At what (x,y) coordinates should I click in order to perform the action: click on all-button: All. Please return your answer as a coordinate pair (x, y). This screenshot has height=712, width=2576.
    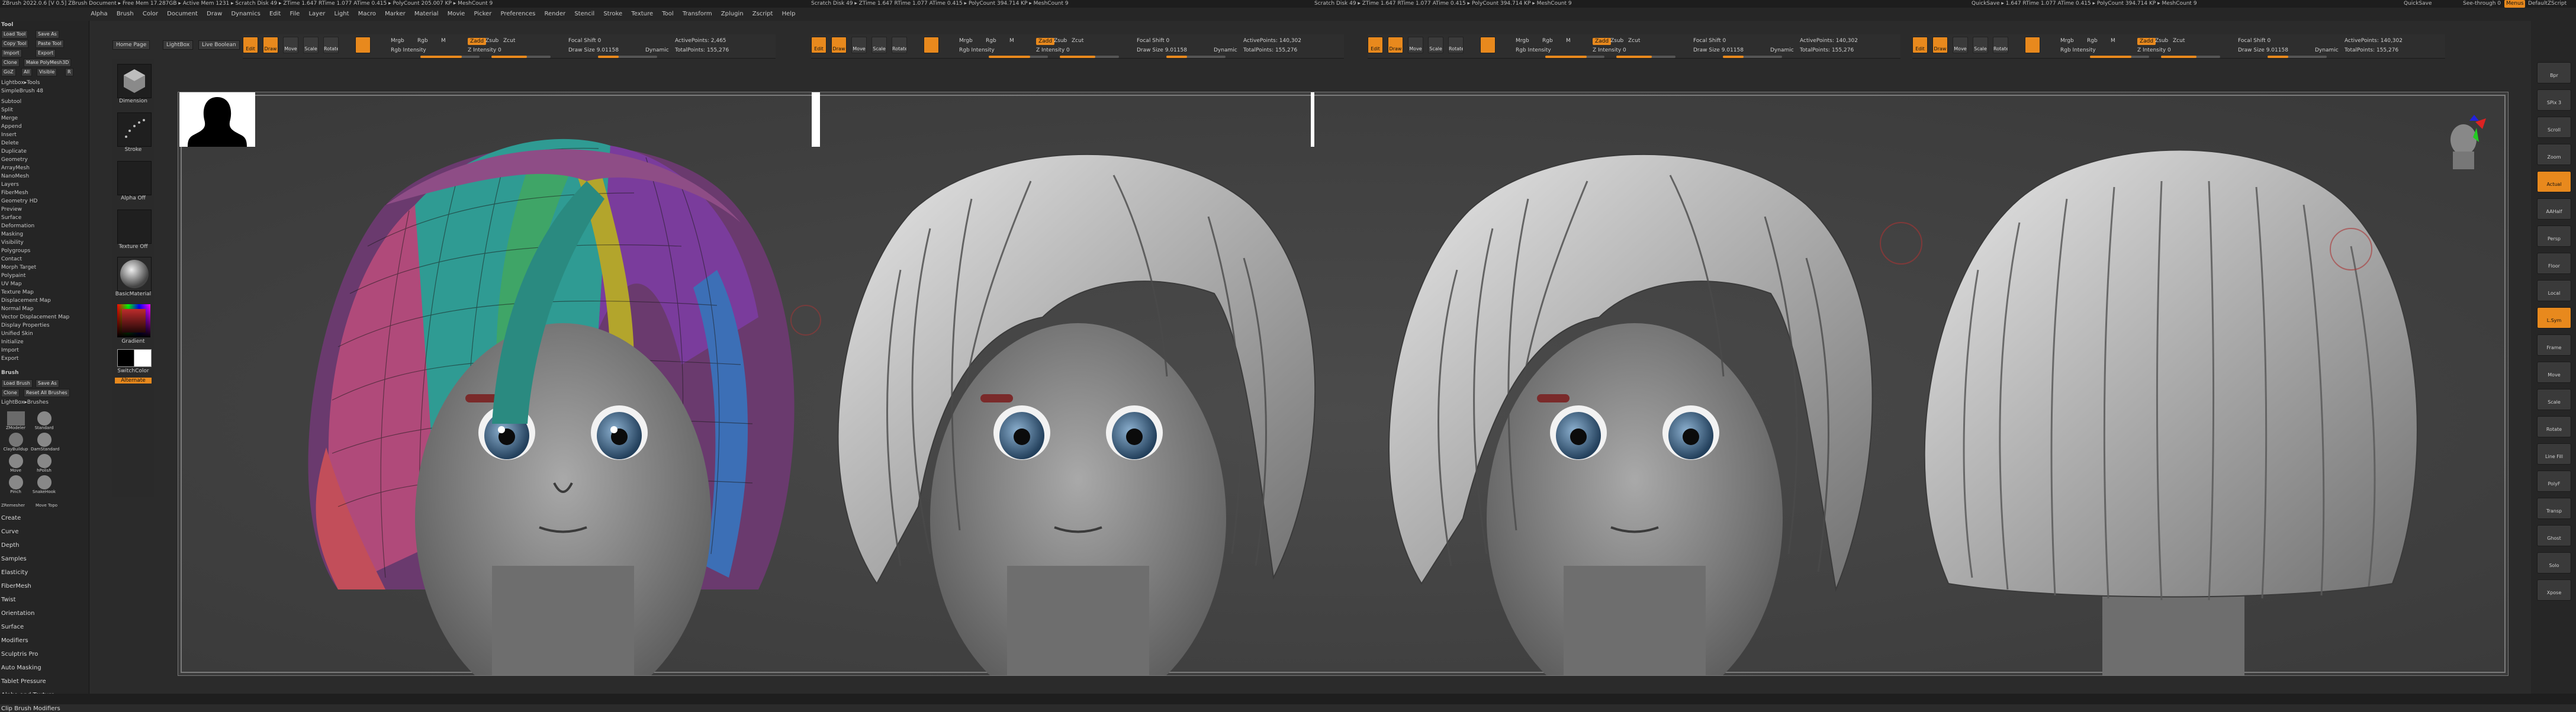
    Looking at the image, I should click on (26, 72).